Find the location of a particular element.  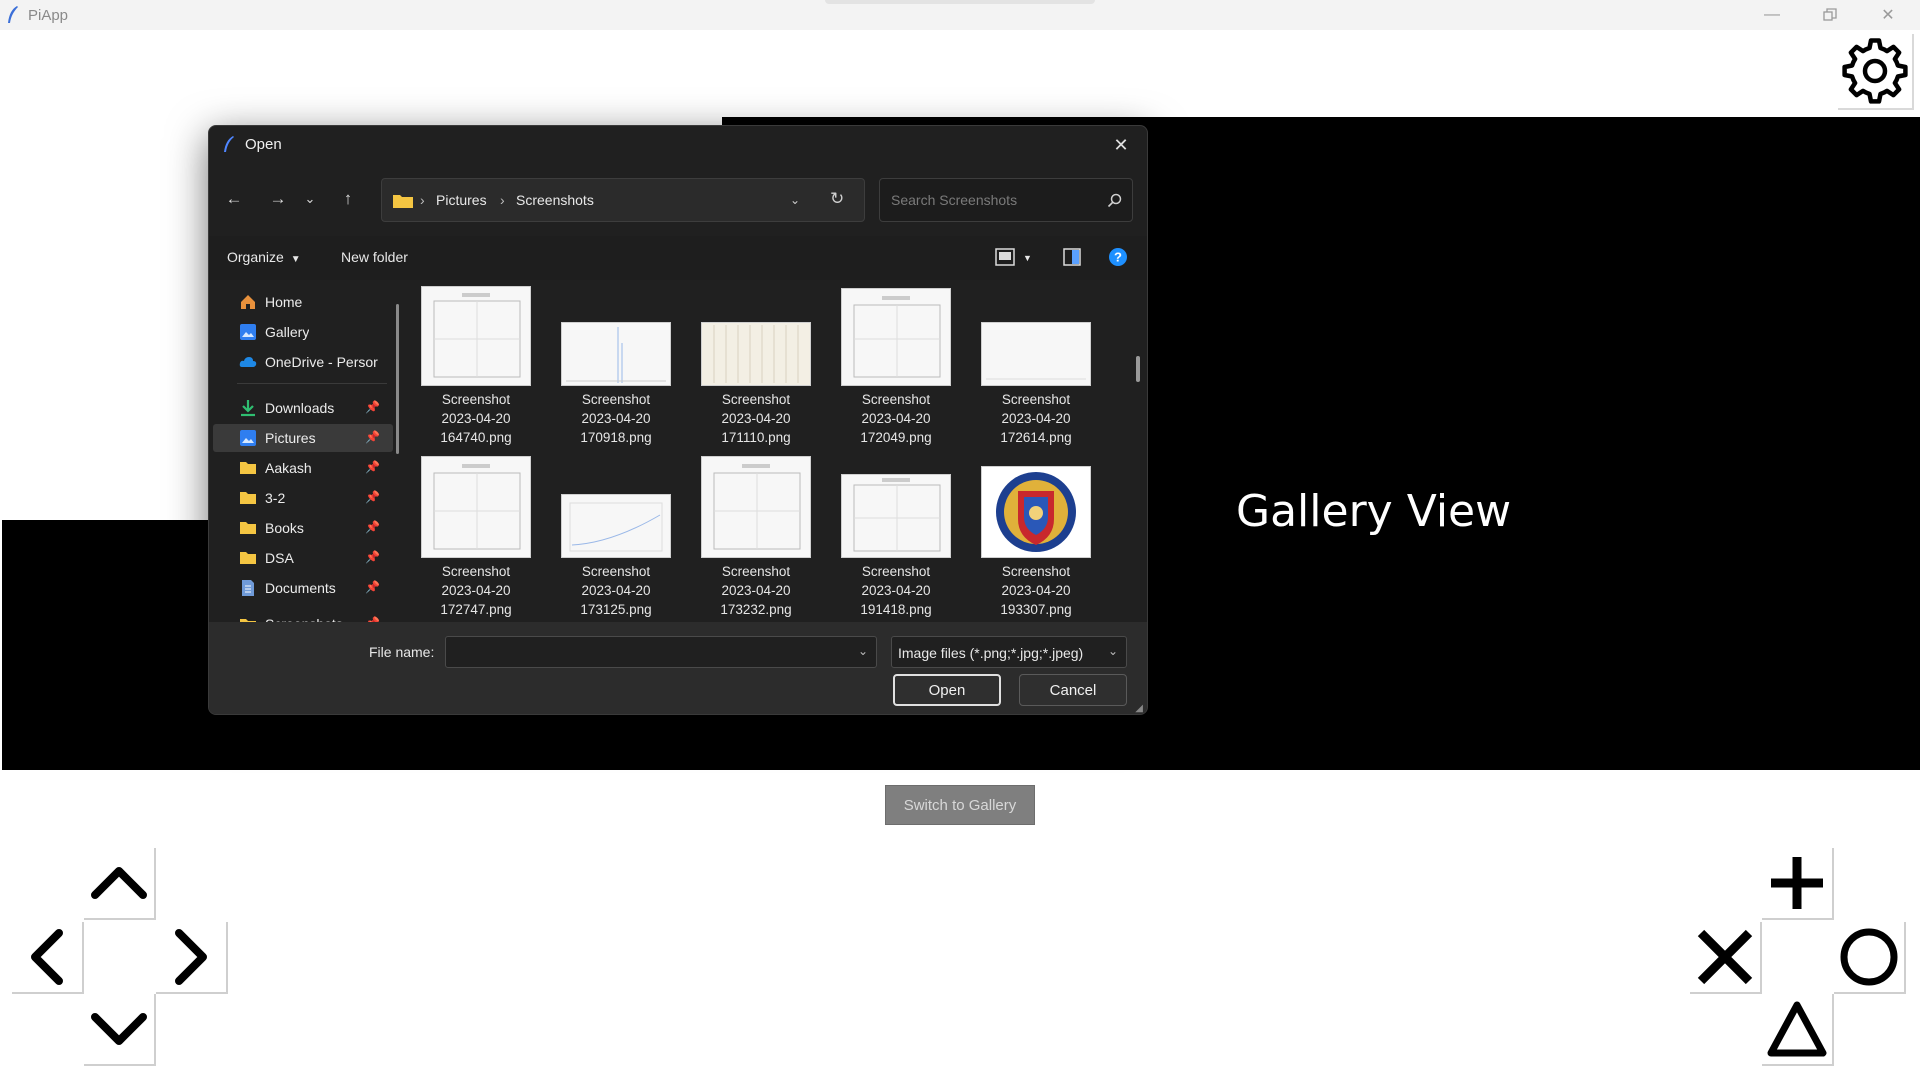

address-bar: › Pictures › Screenshots ⌄ ↻ is located at coordinates (623, 200).